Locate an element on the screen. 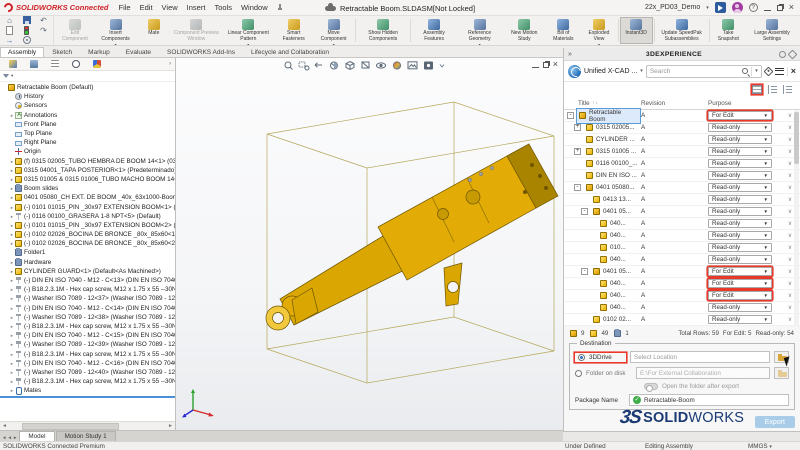 The image size is (800, 450). 3dexperience-launcher-icon is located at coordinates (720, 7).